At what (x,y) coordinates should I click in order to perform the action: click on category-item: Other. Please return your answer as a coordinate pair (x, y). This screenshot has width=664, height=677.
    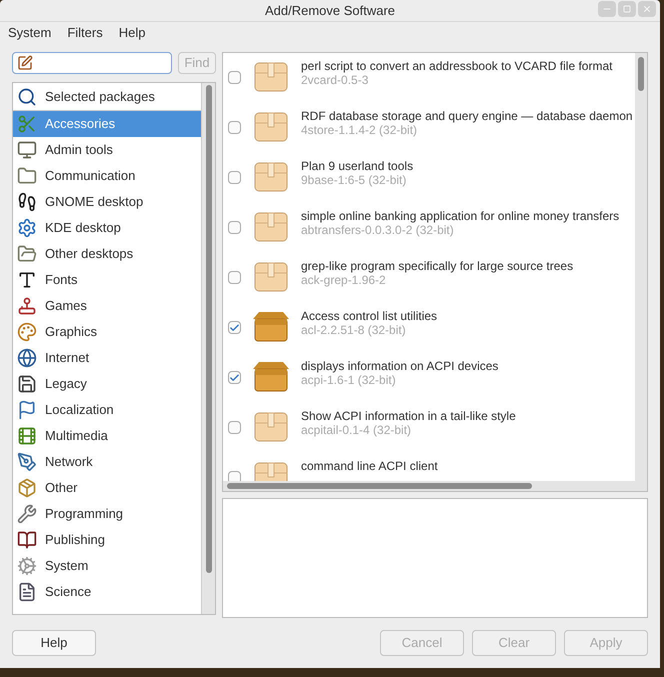
    Looking at the image, I should click on (107, 488).